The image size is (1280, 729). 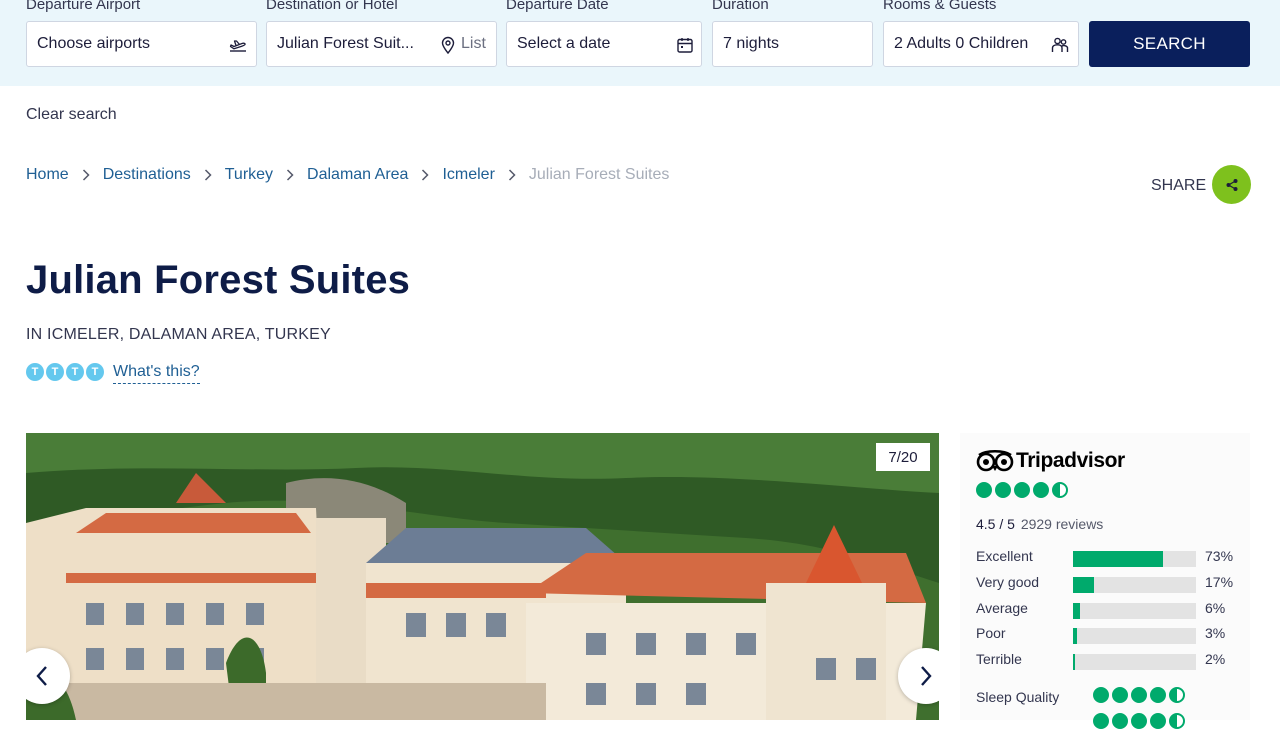 What do you see at coordinates (156, 373) in the screenshot?
I see `whats-this-link: What's this?` at bounding box center [156, 373].